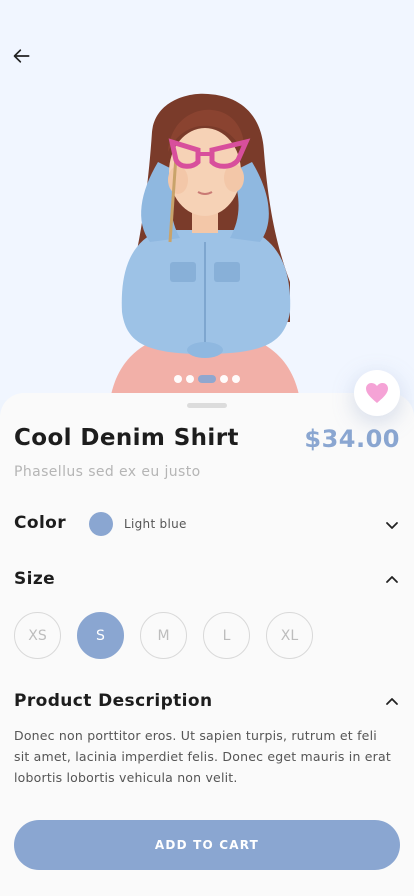 The height and width of the screenshot is (896, 414). I want to click on size-options: XS S M L XL, so click(163, 635).